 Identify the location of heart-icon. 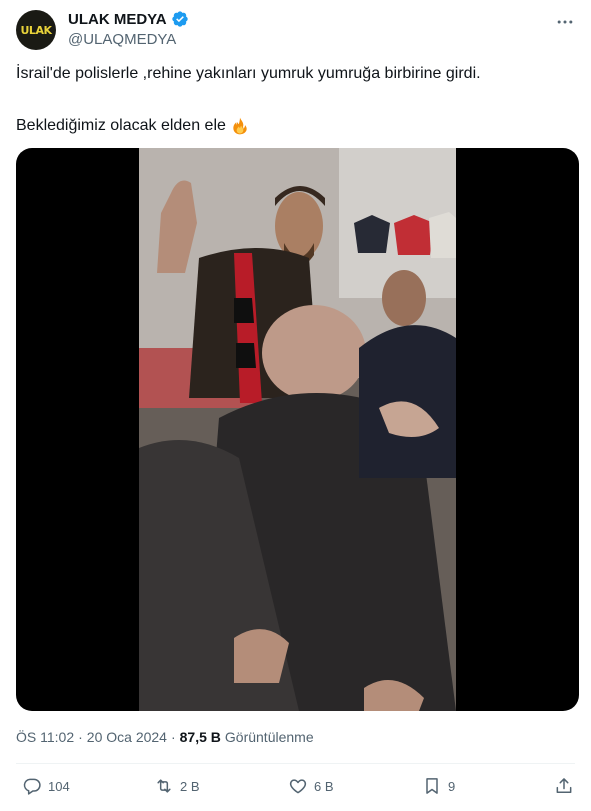
(298, 786).